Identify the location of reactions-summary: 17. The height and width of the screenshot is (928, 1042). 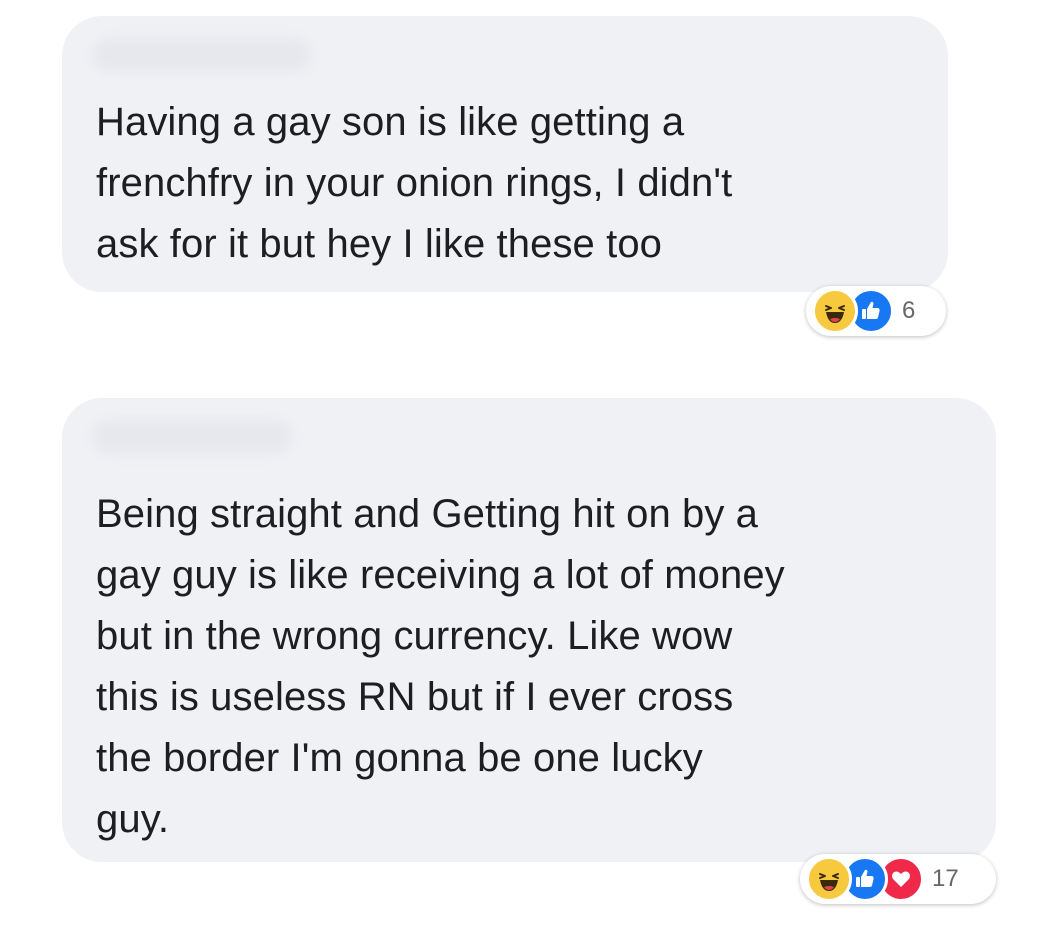
(898, 879).